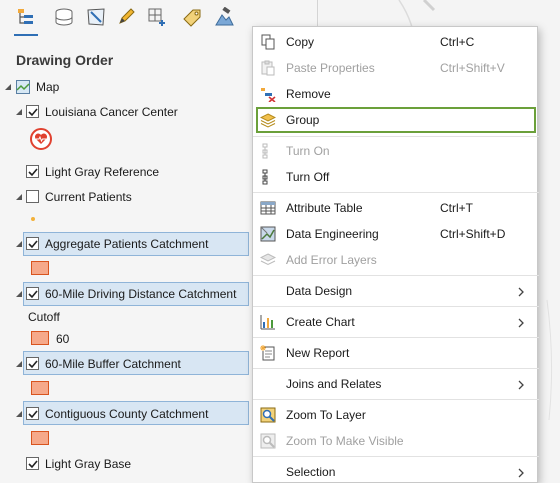  What do you see at coordinates (192, 17) in the screenshot?
I see `list-by-labeling-icon` at bounding box center [192, 17].